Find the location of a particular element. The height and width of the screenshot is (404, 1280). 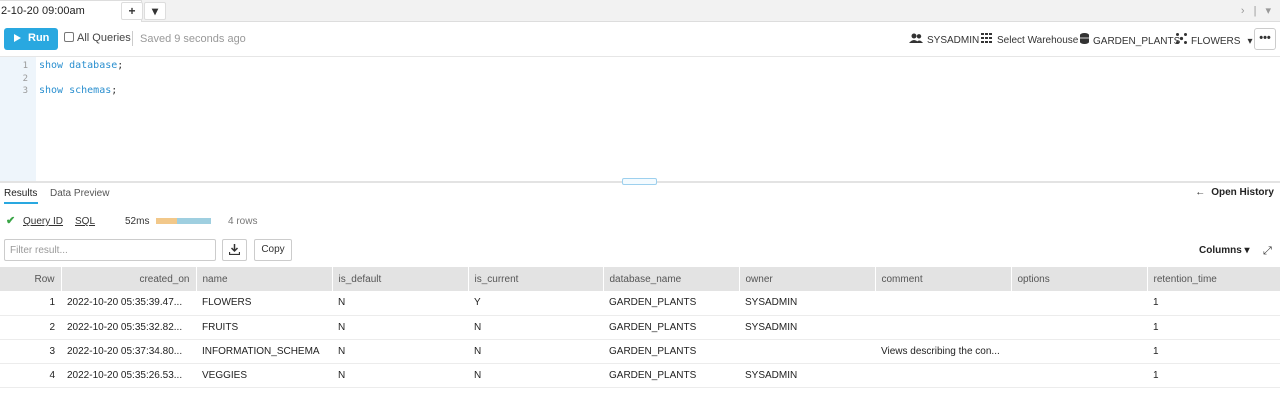

all-queries-checkbox: All Queries is located at coordinates (97, 38).